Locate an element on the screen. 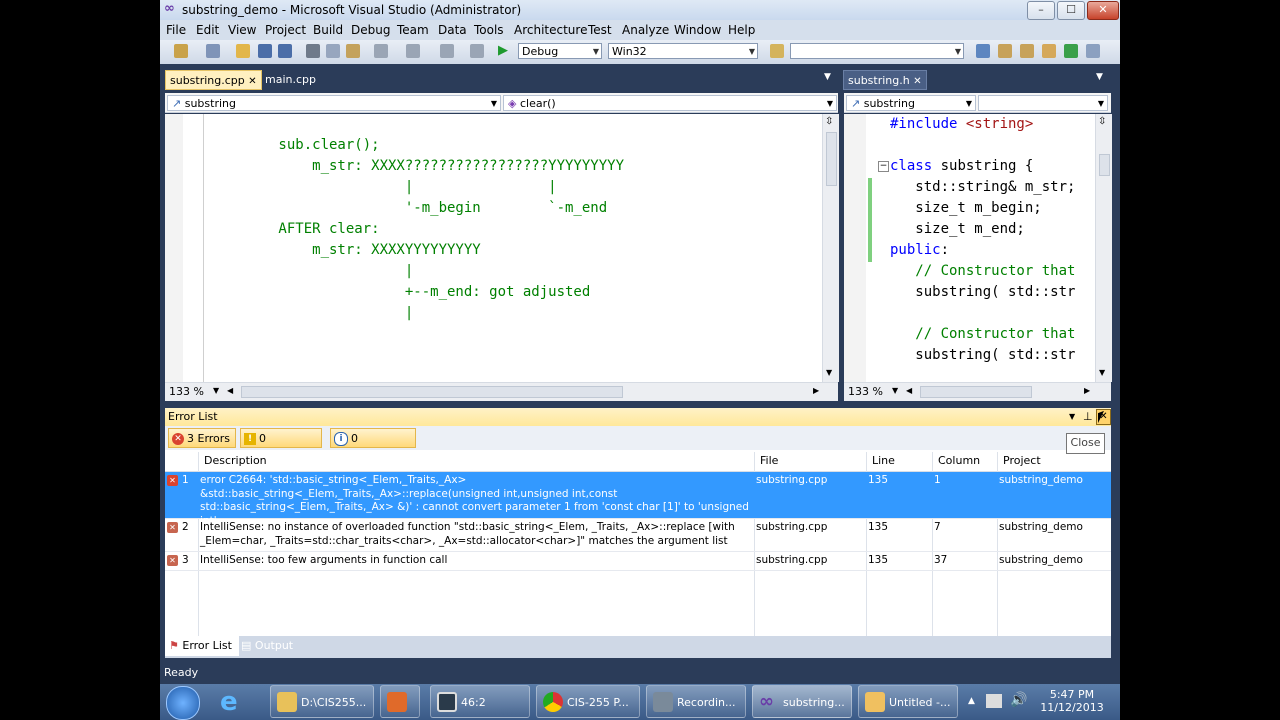 Image resolution: width=1280 pixels, height=720 pixels. column-file: File is located at coordinates (769, 461).